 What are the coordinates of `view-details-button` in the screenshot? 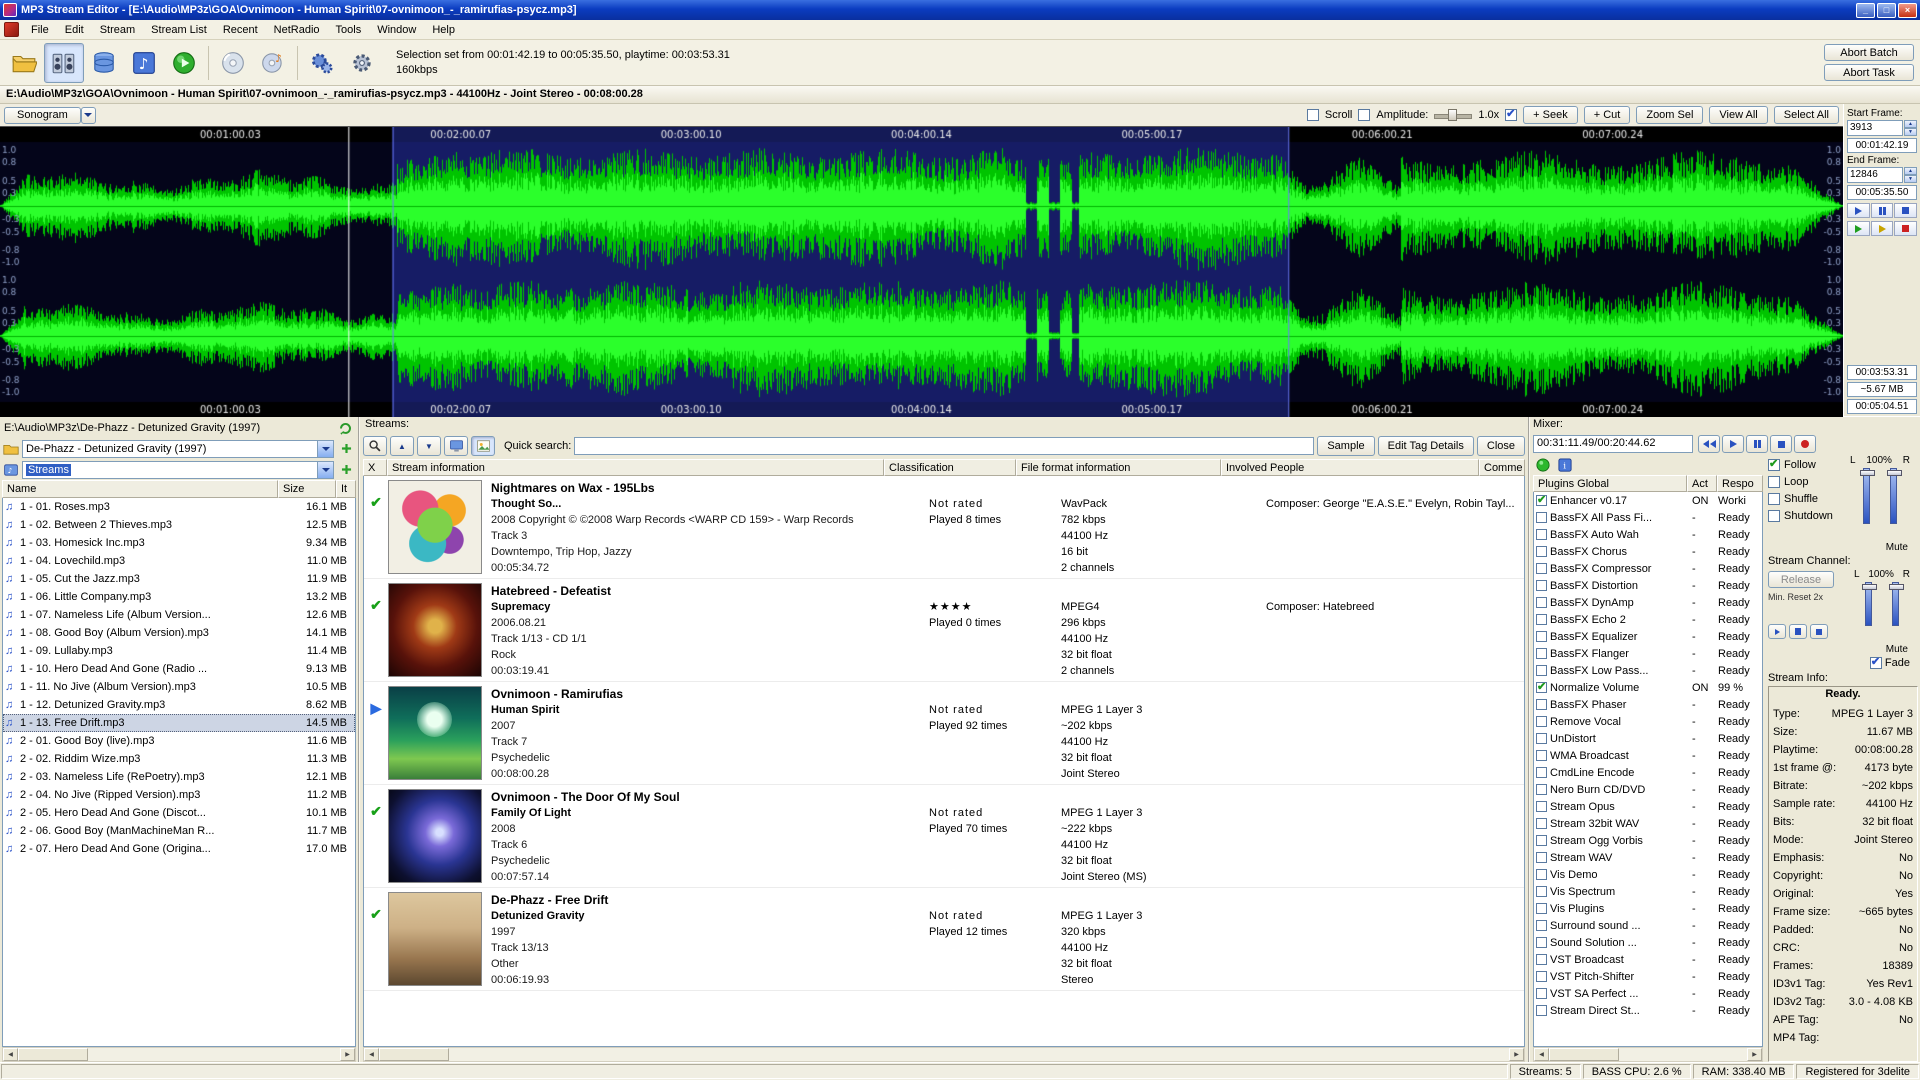 It's located at (456, 446).